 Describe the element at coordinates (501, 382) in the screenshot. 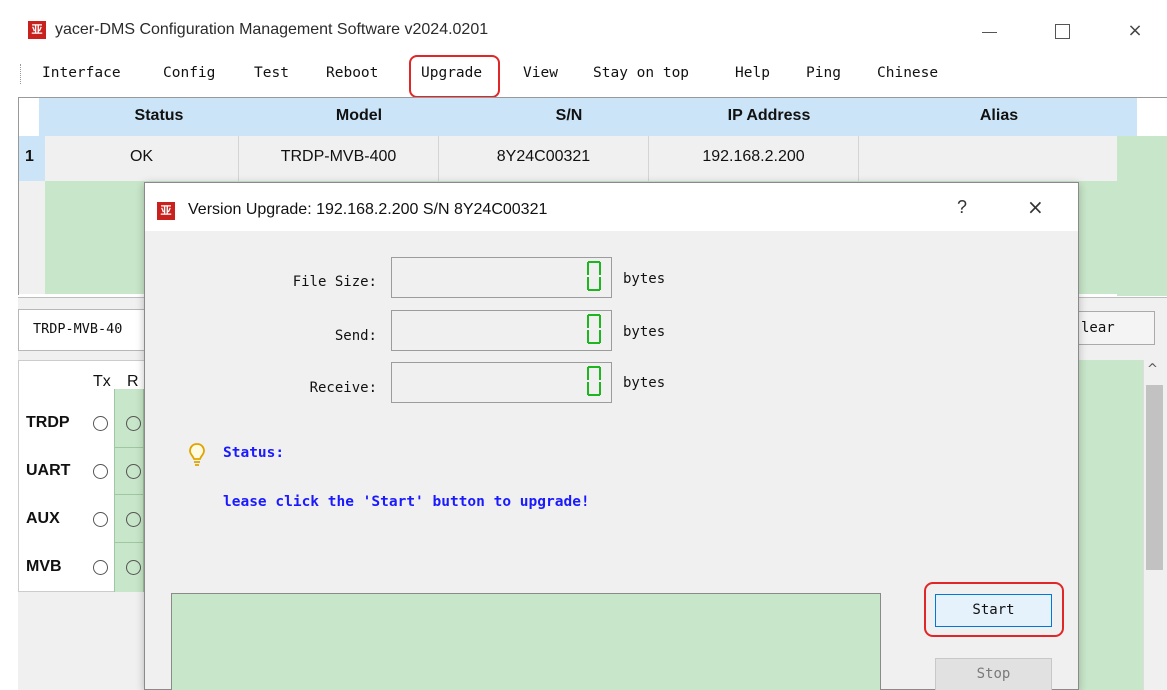

I see `receive-display` at that location.